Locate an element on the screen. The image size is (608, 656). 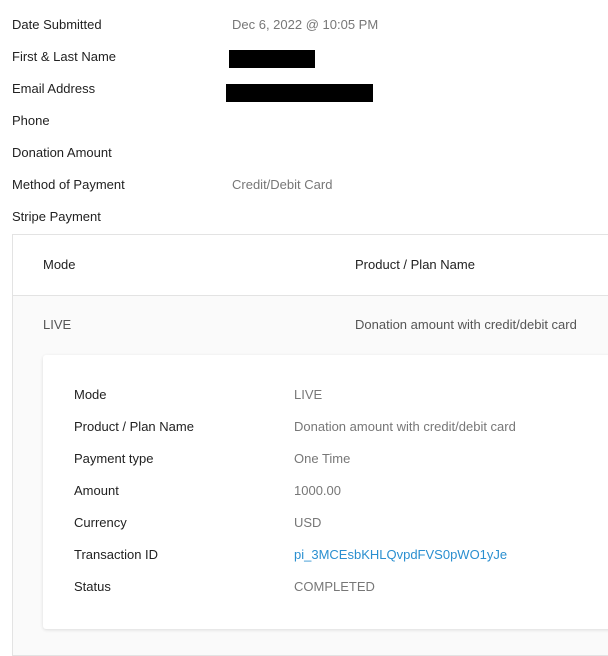
phone-label: Phone is located at coordinates (31, 120).